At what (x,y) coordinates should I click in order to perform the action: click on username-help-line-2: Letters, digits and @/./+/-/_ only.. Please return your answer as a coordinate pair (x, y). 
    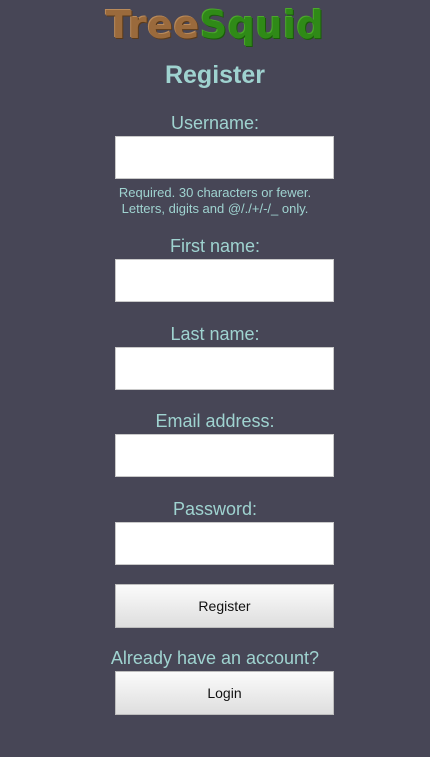
    Looking at the image, I should click on (215, 208).